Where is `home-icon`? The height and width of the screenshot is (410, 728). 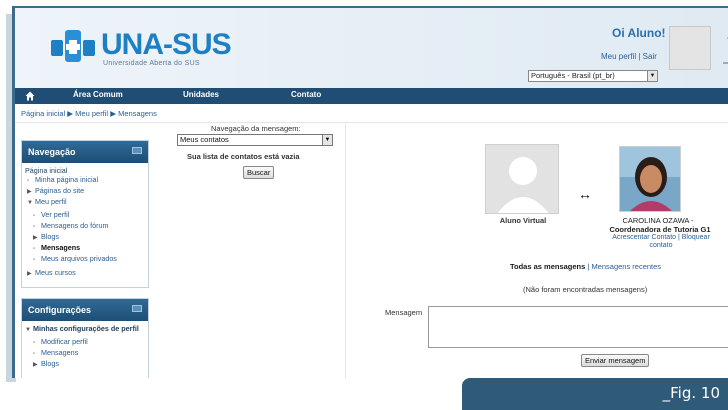
home-icon is located at coordinates (30, 96).